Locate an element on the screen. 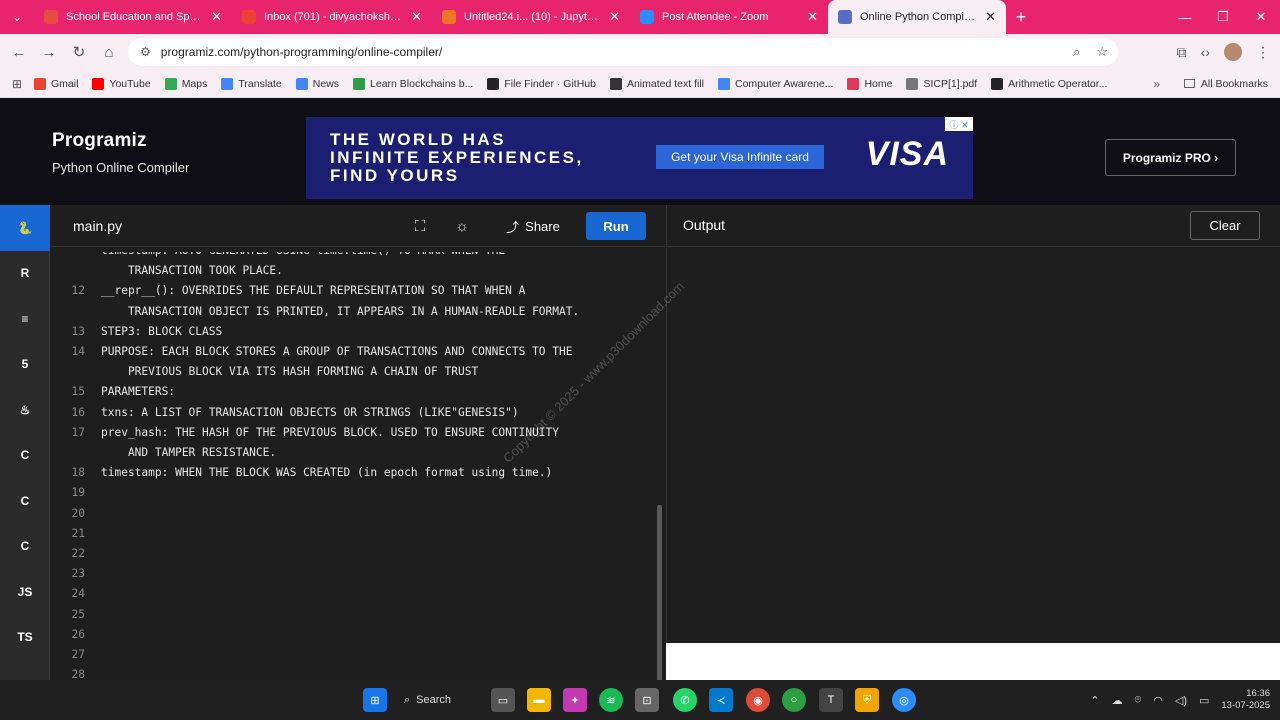  minimize-icon: — is located at coordinates (1185, 17).